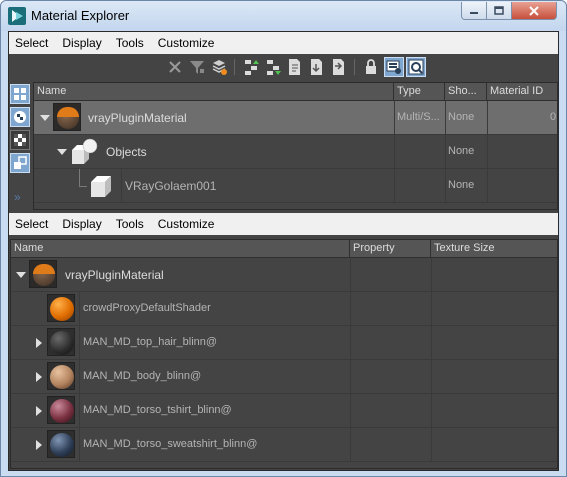 This screenshot has height=477, width=567. What do you see at coordinates (85, 151) in the screenshot?
I see `objects-icon` at bounding box center [85, 151].